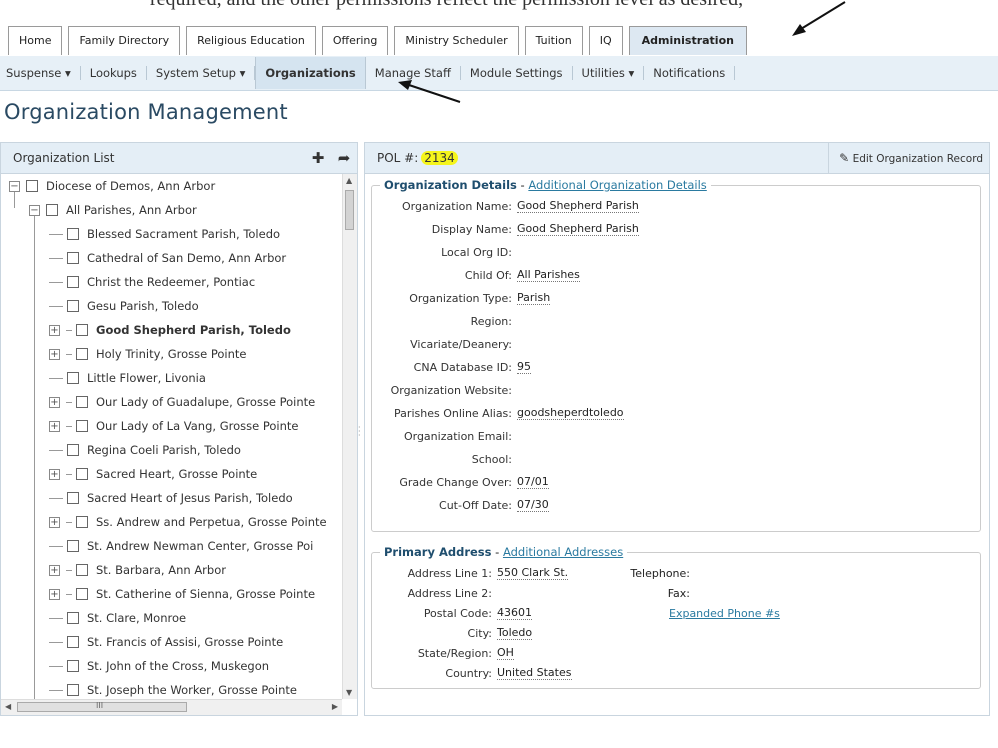 The height and width of the screenshot is (748, 998). Describe the element at coordinates (515, 633) in the screenshot. I see `address-value: Toledo` at that location.